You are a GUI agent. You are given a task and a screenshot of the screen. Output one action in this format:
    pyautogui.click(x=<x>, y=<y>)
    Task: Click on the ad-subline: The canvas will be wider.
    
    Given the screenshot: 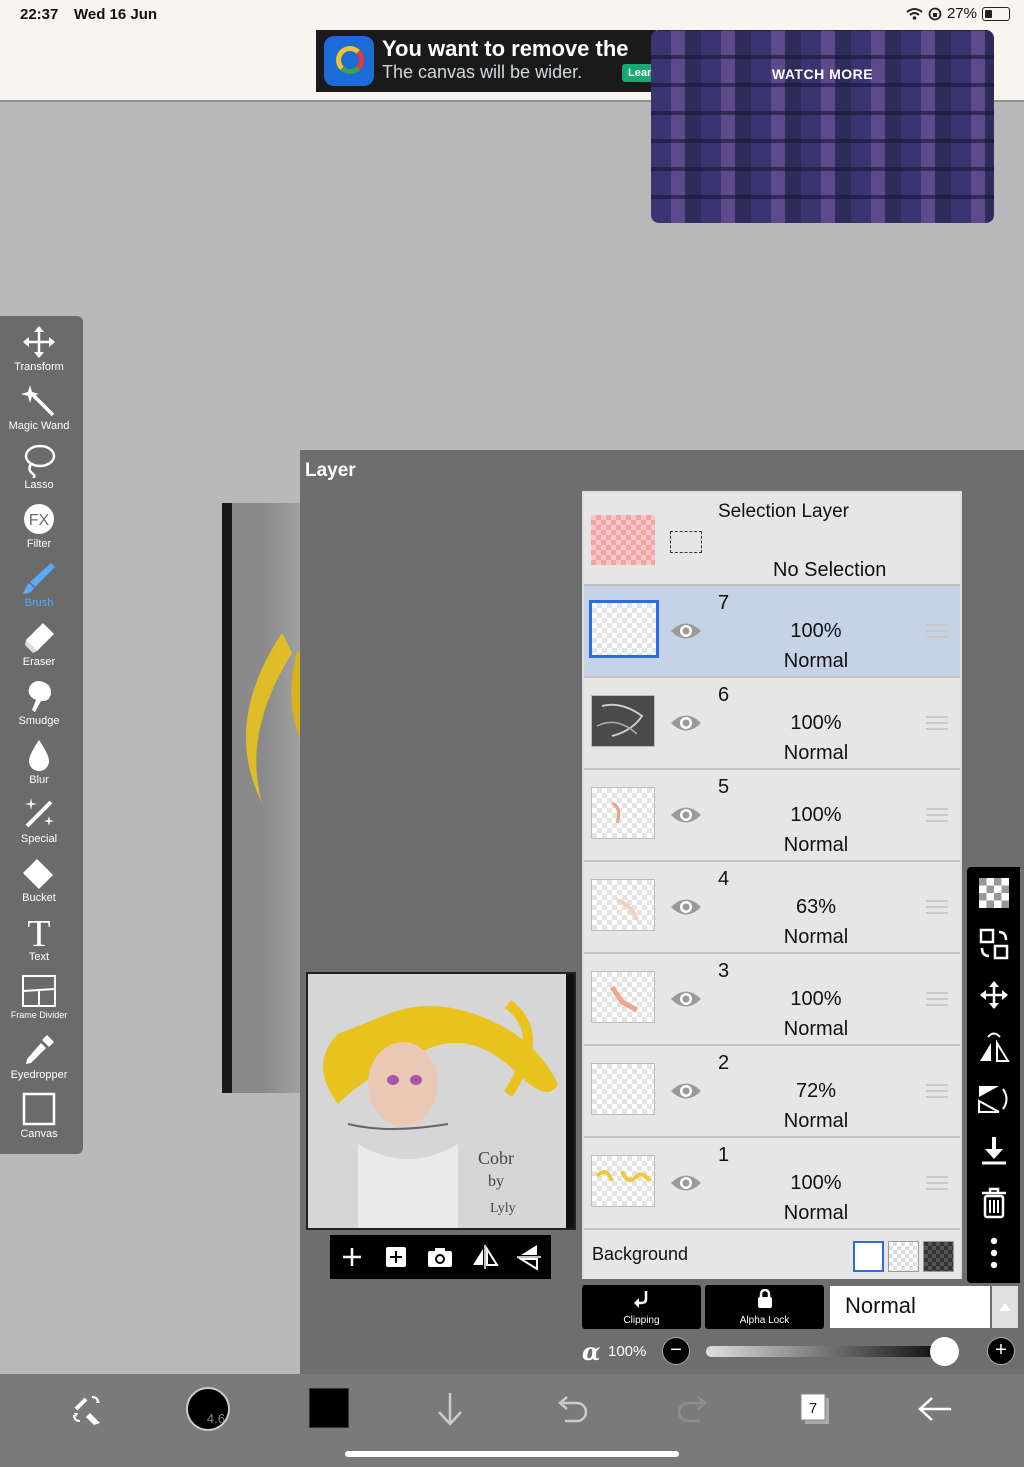 What is the action you would take?
    pyautogui.click(x=482, y=72)
    